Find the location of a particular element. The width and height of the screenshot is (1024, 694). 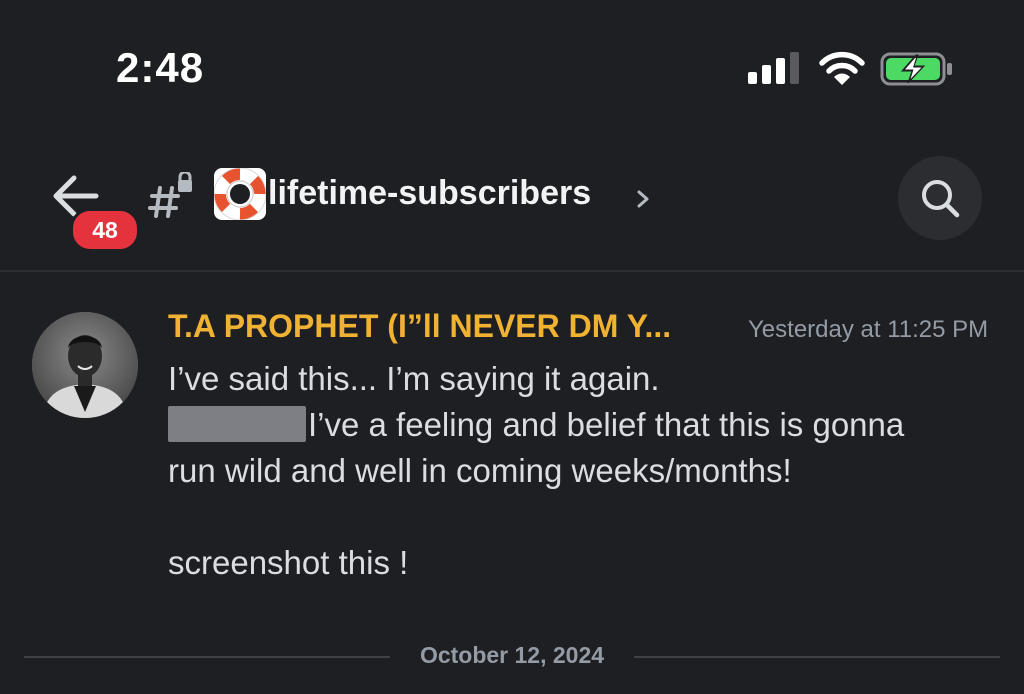

avatar is located at coordinates (85, 365).